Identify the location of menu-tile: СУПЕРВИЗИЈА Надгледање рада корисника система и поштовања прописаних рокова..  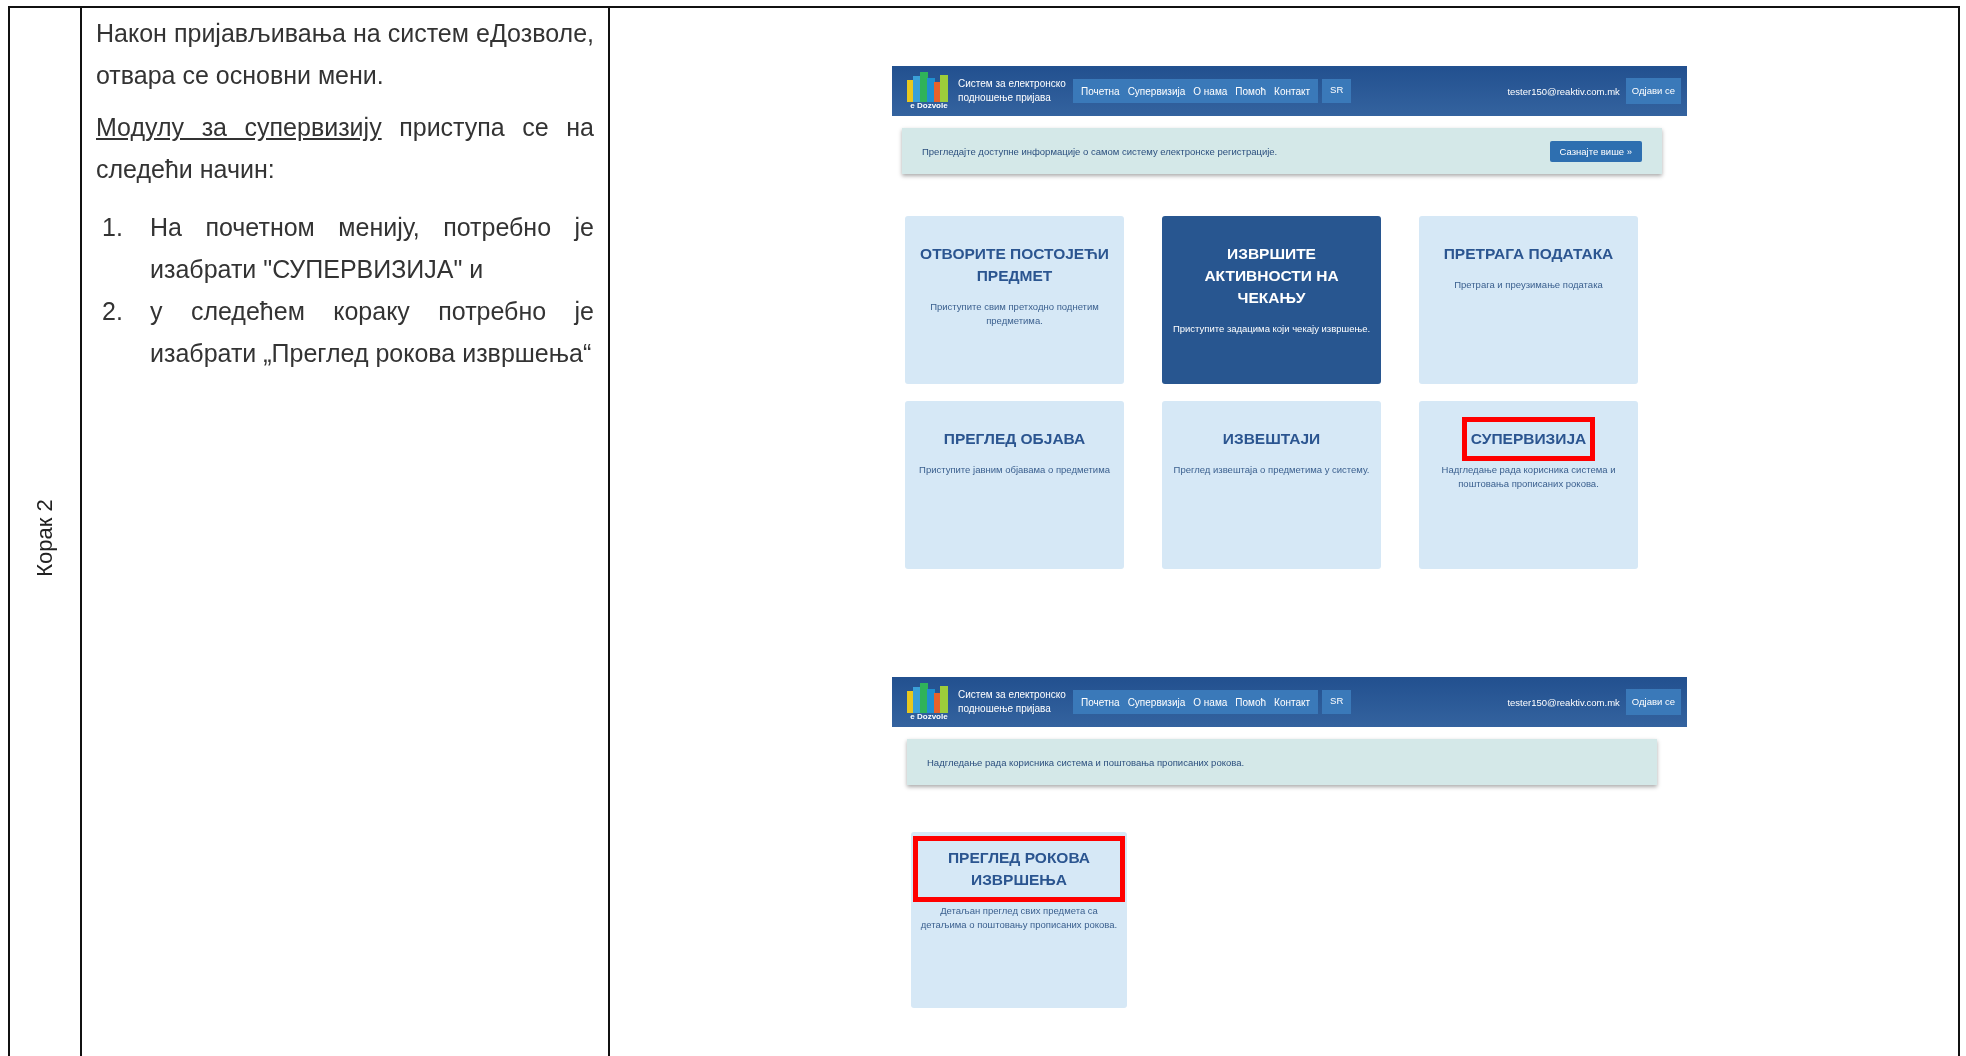
(1528, 485).